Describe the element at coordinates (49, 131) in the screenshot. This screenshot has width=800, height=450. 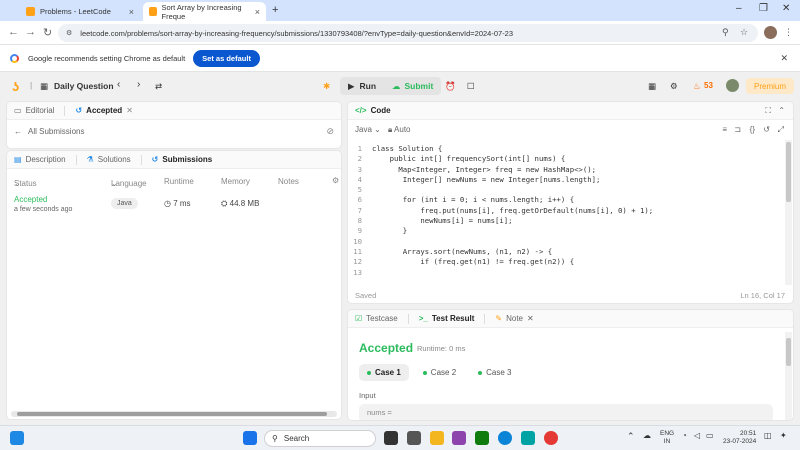
I see `all-submissions-link: ← All Submissions` at that location.